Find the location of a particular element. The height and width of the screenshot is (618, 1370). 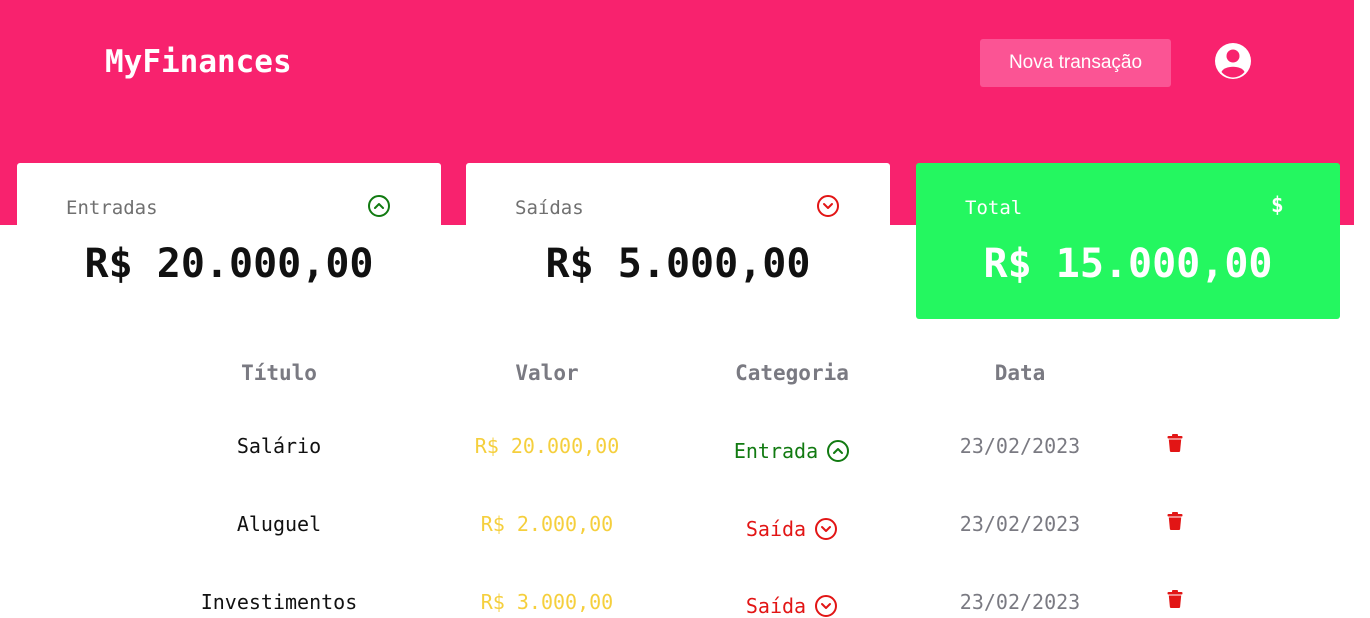

dollar-icon: $ is located at coordinates (1277, 205).